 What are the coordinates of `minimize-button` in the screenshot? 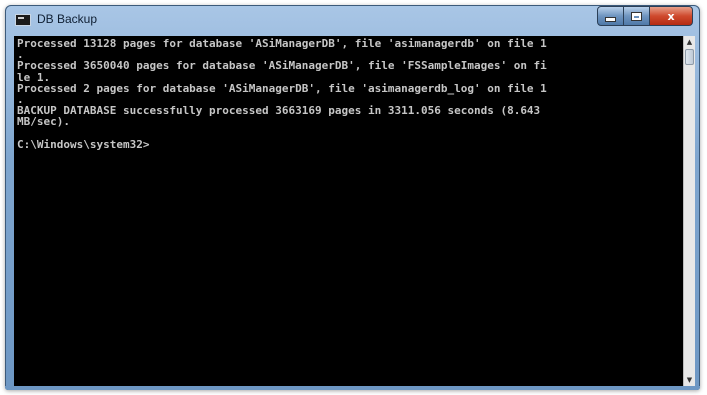 It's located at (610, 16).